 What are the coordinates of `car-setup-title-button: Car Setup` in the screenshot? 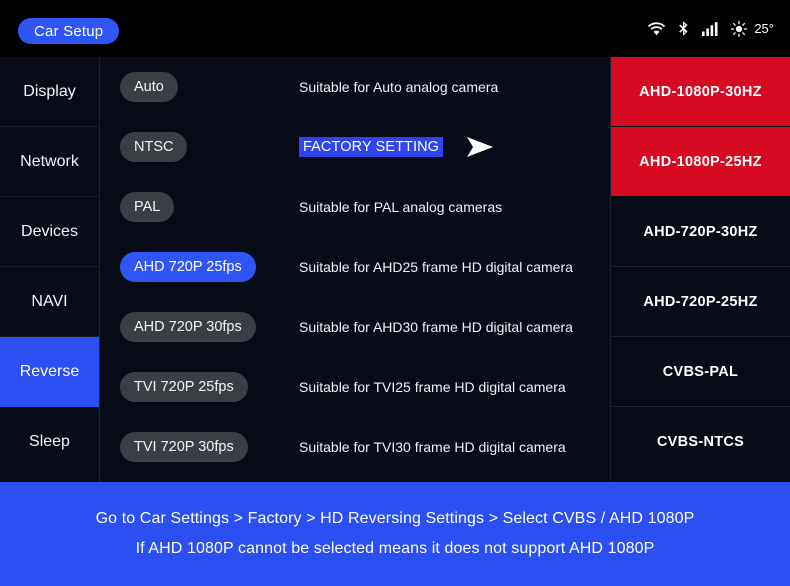 It's located at (69, 31).